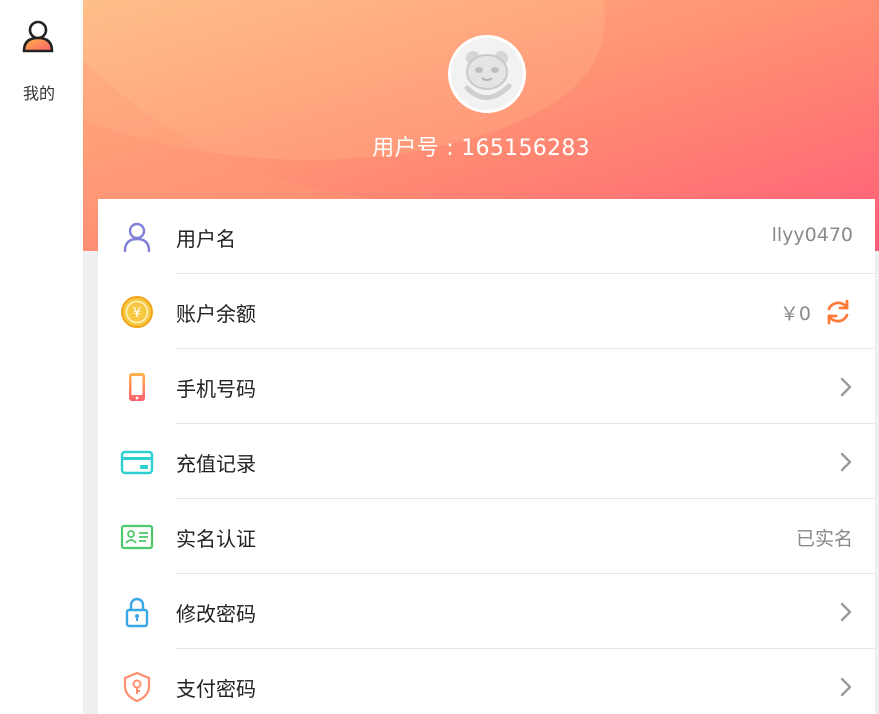 This screenshot has width=879, height=714. I want to click on row-balance-value: ￥0, so click(795, 314).